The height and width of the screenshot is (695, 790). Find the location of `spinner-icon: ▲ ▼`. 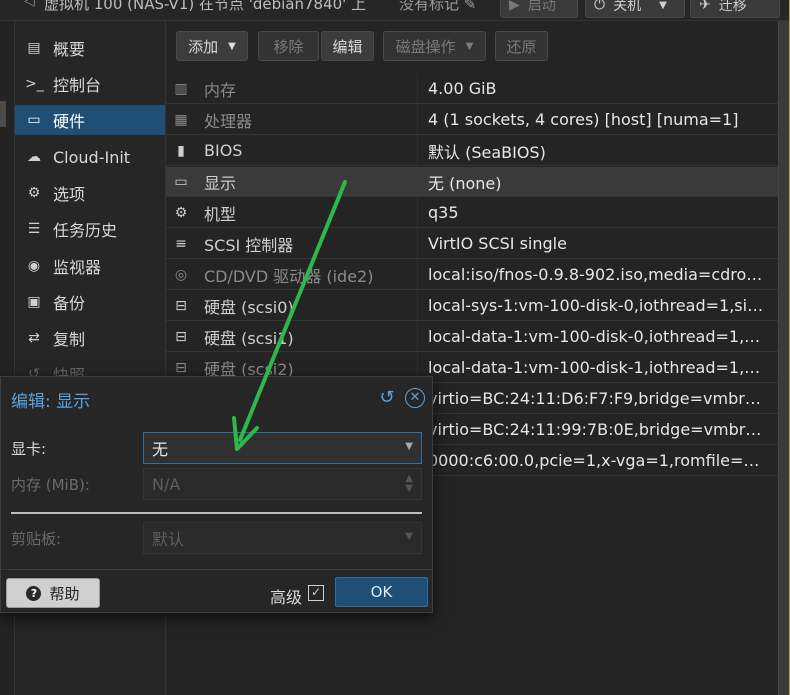

spinner-icon: ▲ ▼ is located at coordinates (409, 484).